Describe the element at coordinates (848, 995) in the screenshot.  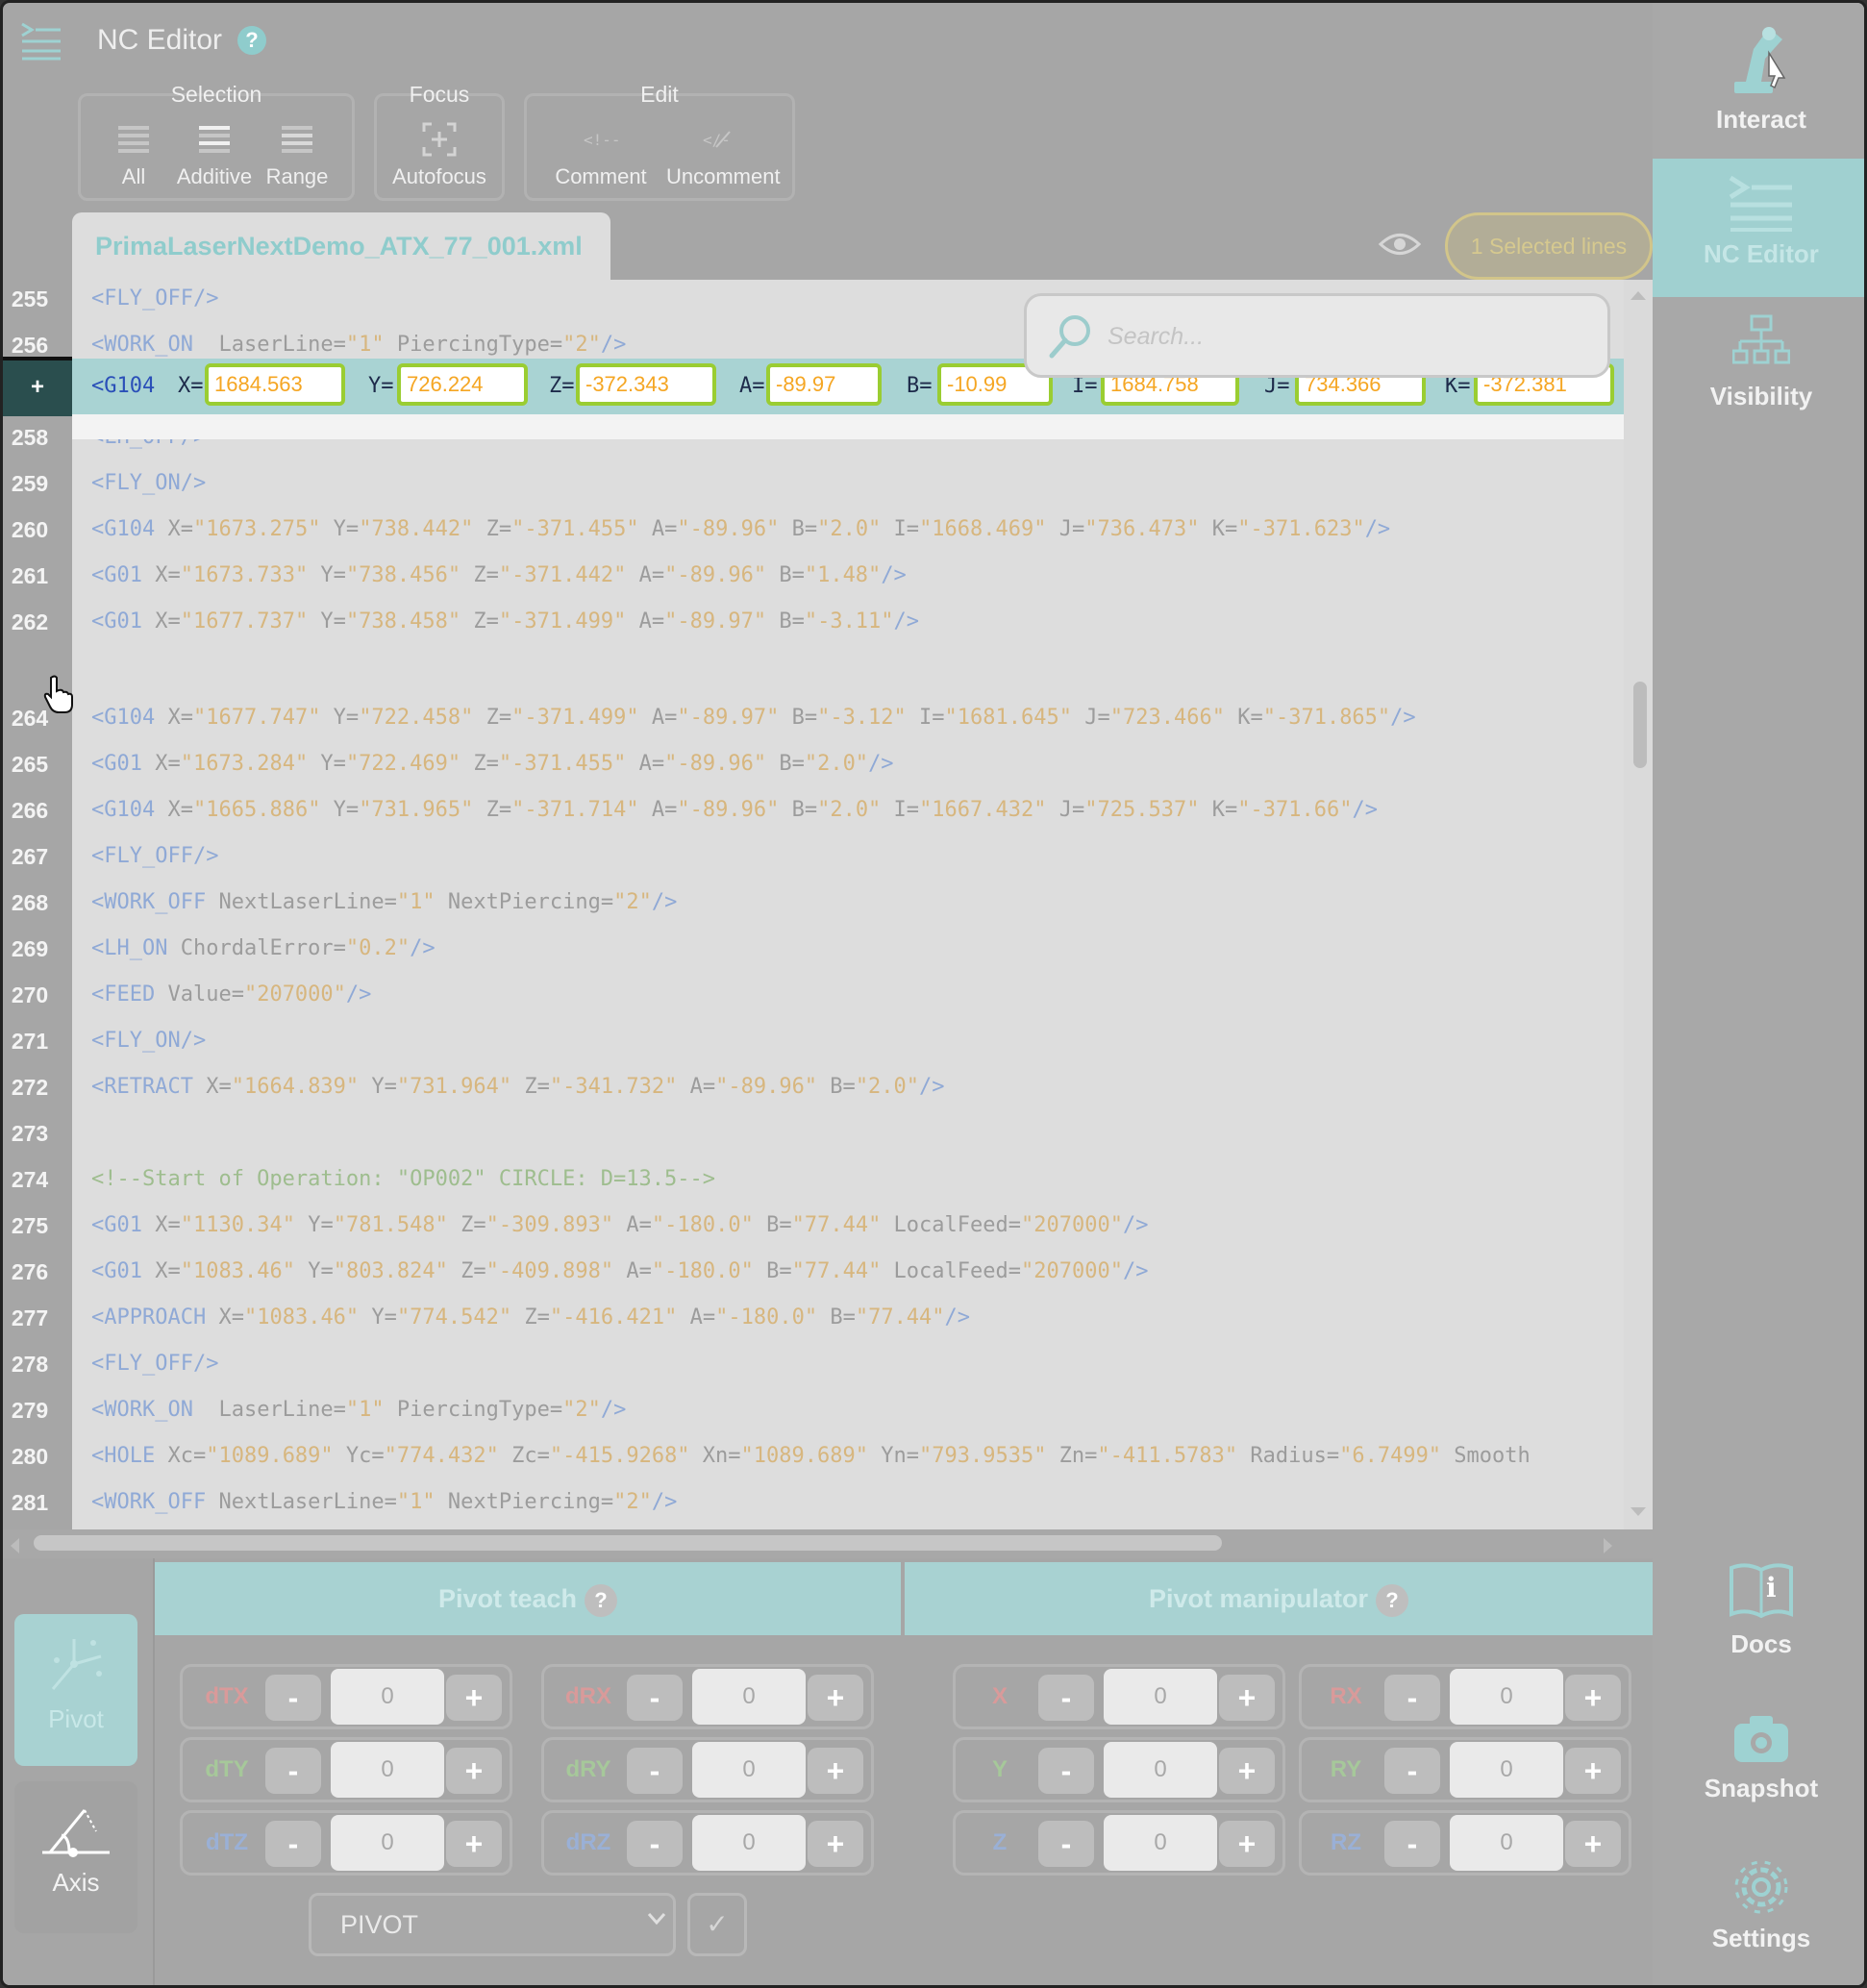
I see `code-line: <FEED Value="207000"/>` at that location.